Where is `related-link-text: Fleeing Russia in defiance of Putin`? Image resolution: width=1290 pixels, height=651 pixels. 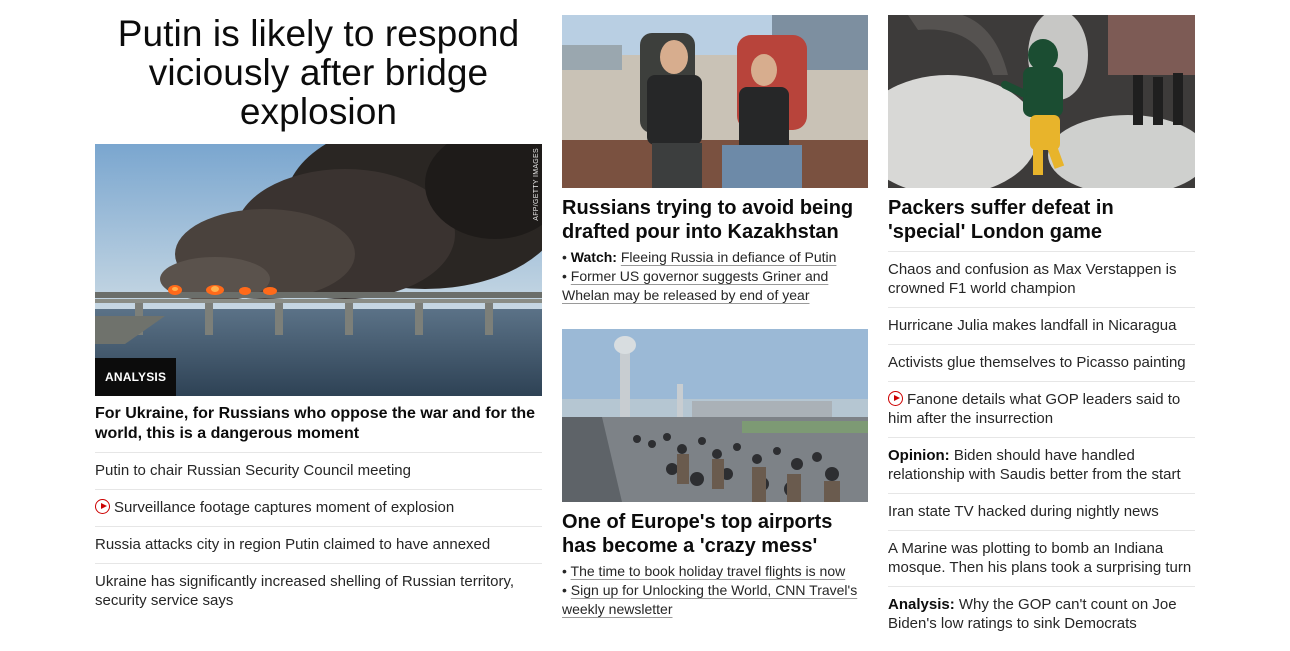
related-link-text: Fleeing Russia in defiance of Putin is located at coordinates (729, 257).